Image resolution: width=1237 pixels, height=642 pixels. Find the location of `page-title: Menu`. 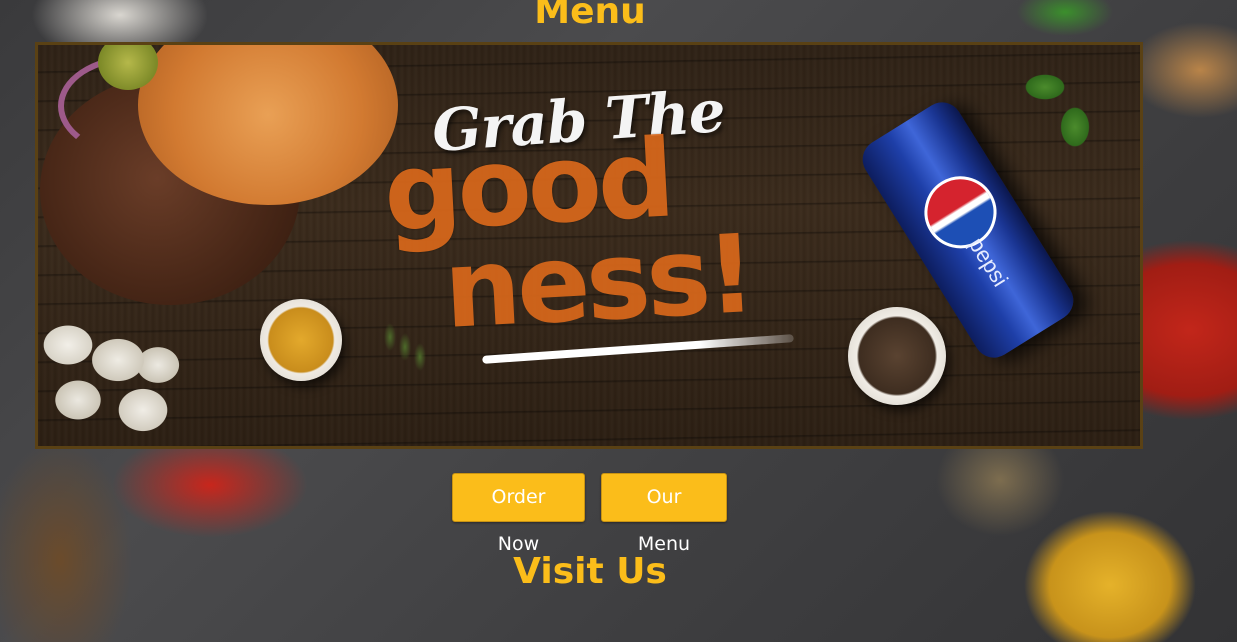

page-title: Menu is located at coordinates (590, 16).